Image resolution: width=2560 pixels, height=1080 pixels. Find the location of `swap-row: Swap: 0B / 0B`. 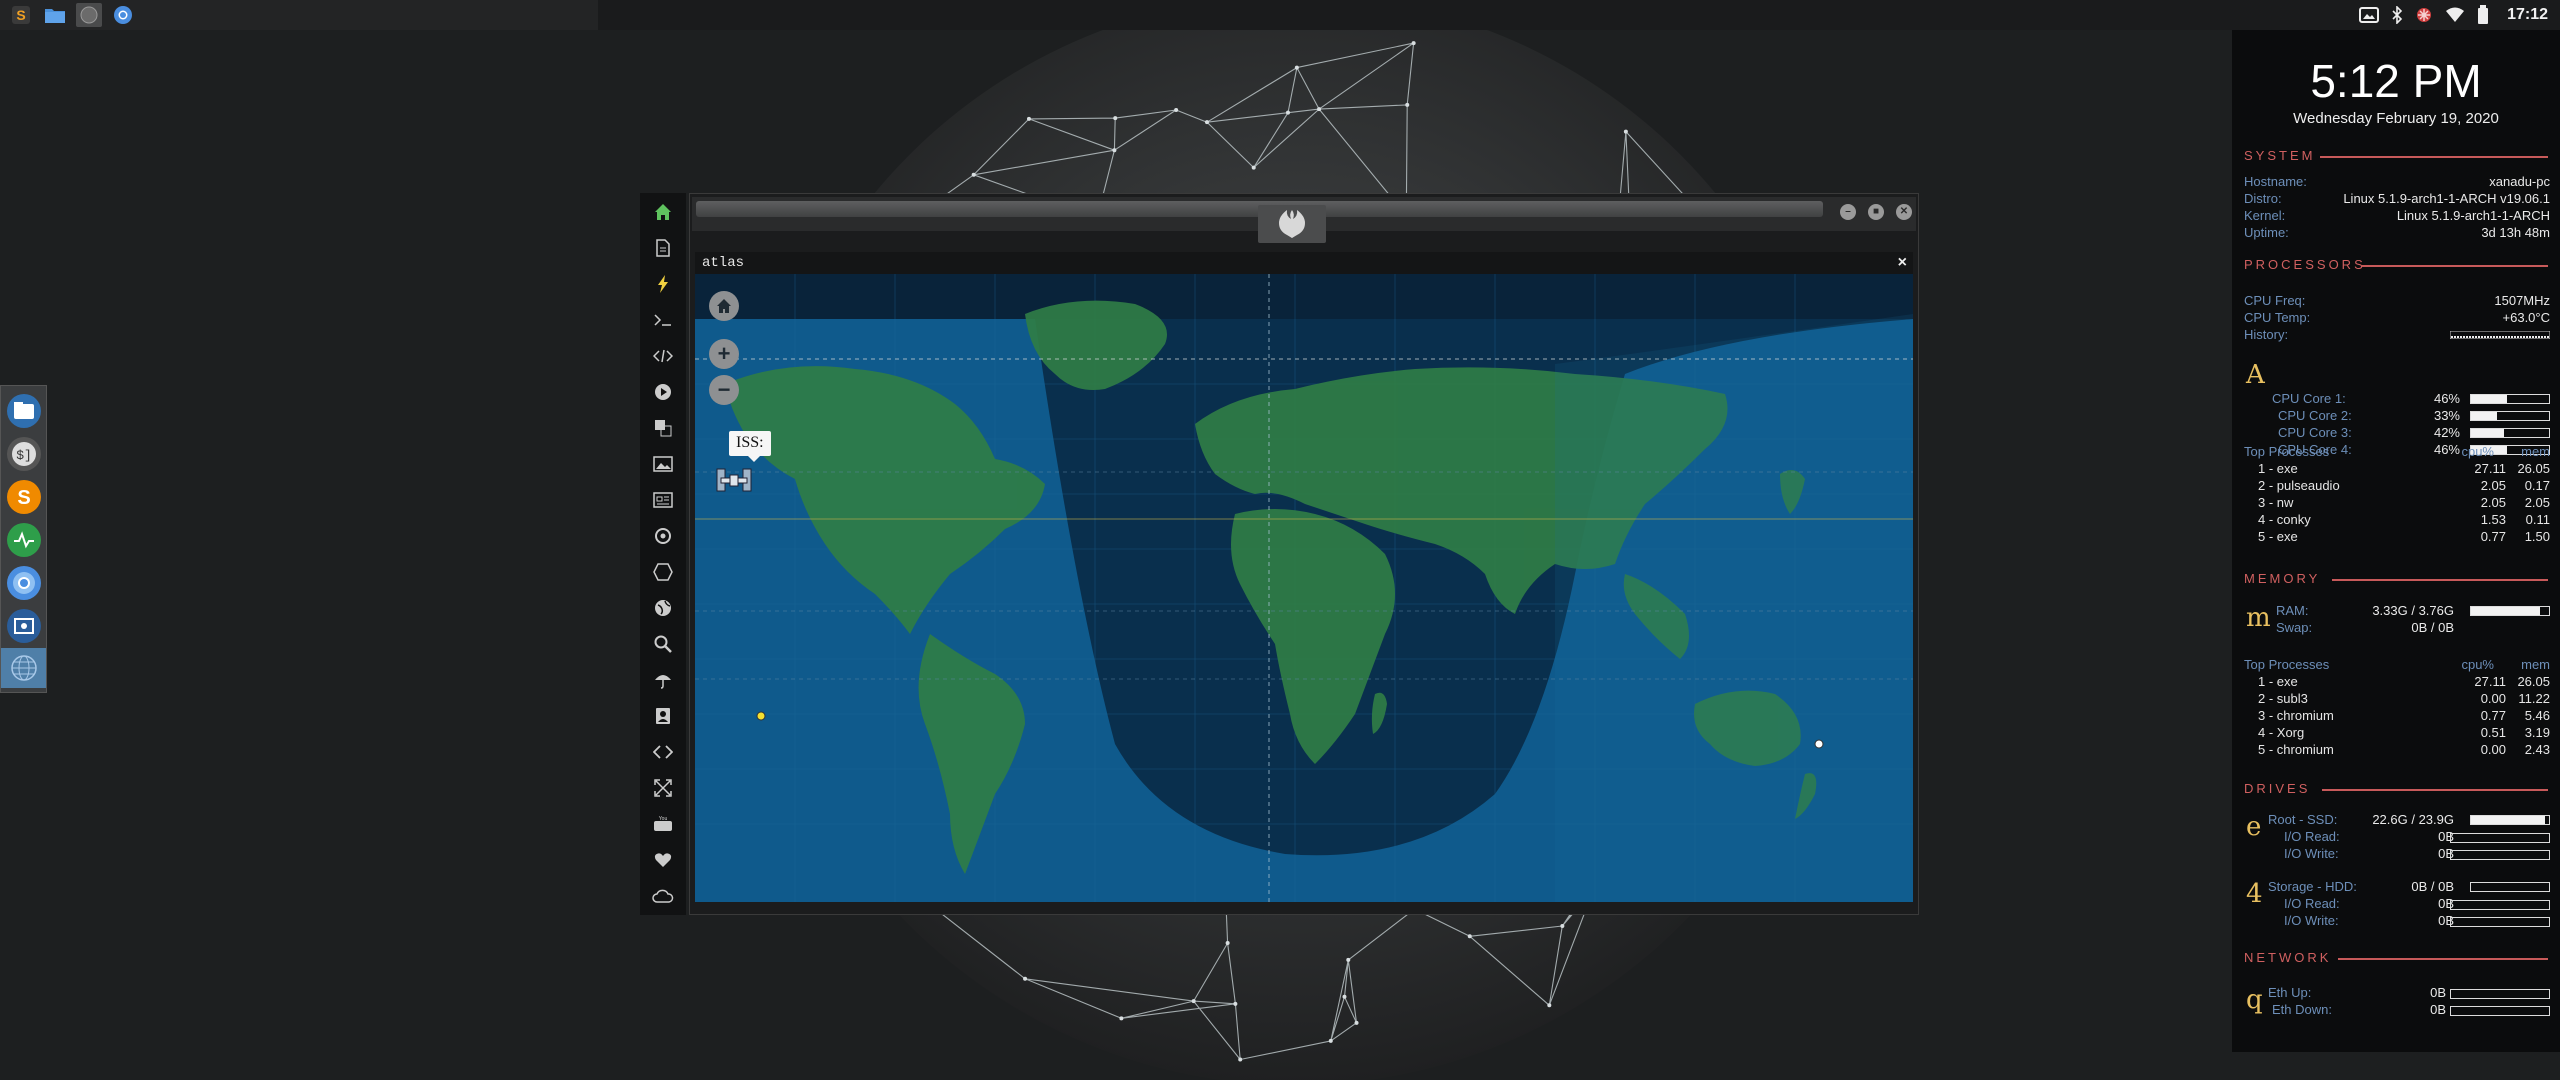

swap-row: Swap: 0B / 0B is located at coordinates (2365, 627).